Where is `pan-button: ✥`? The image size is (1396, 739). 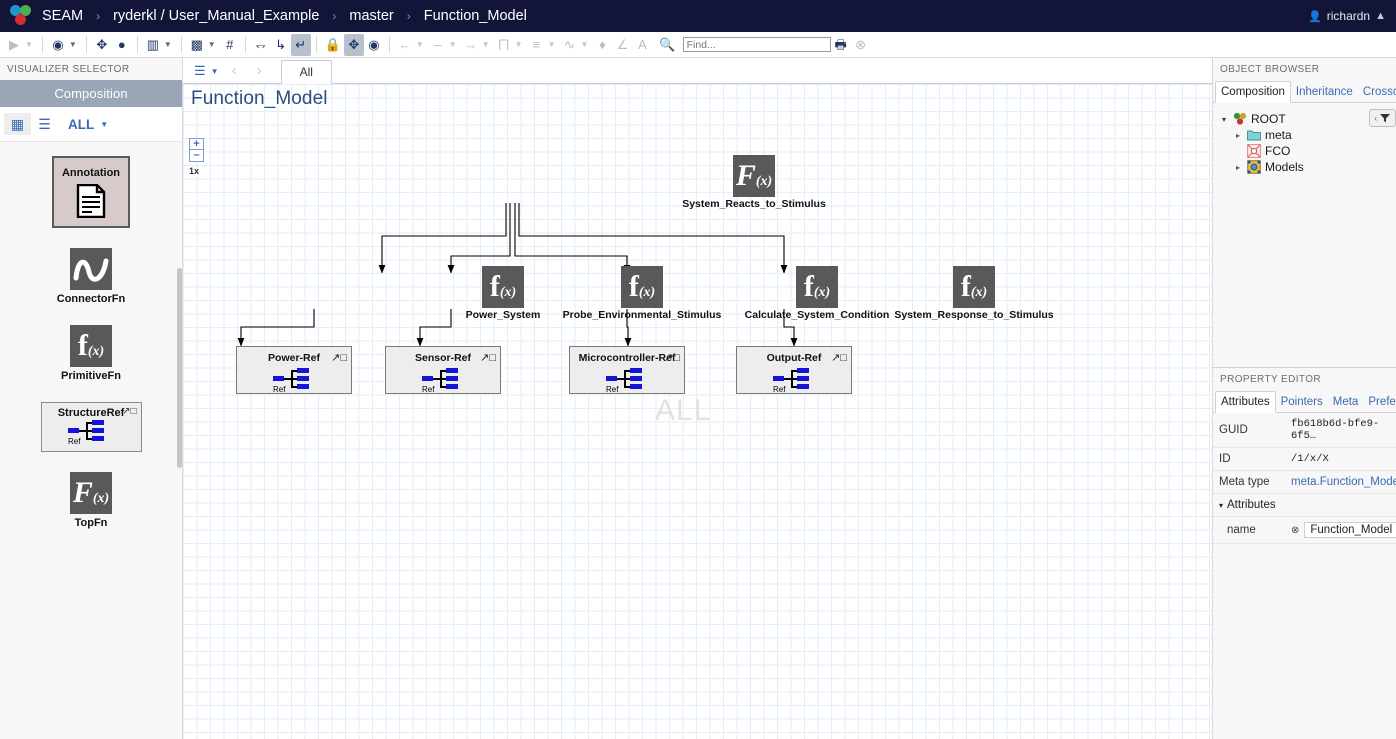 pan-button: ✥ is located at coordinates (353, 44).